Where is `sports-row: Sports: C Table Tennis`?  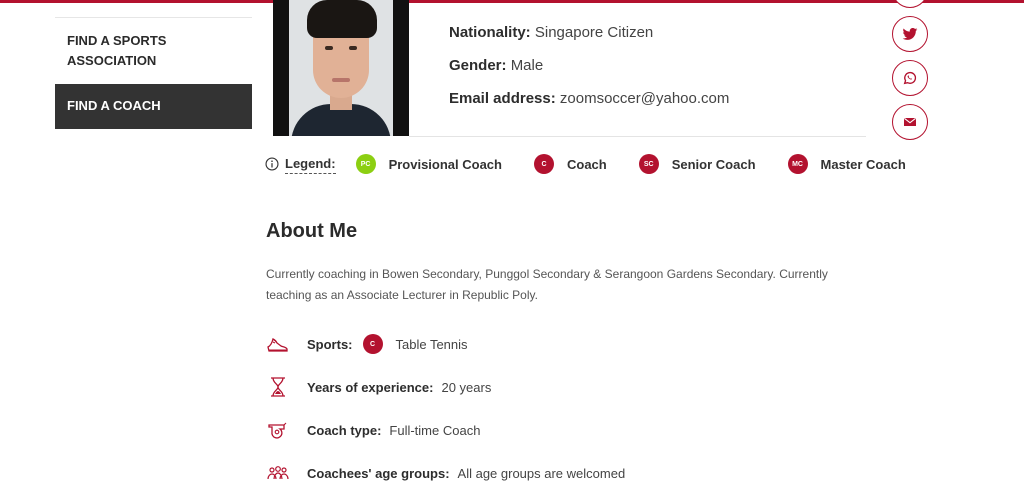 sports-row: Sports: C Table Tennis is located at coordinates (367, 344).